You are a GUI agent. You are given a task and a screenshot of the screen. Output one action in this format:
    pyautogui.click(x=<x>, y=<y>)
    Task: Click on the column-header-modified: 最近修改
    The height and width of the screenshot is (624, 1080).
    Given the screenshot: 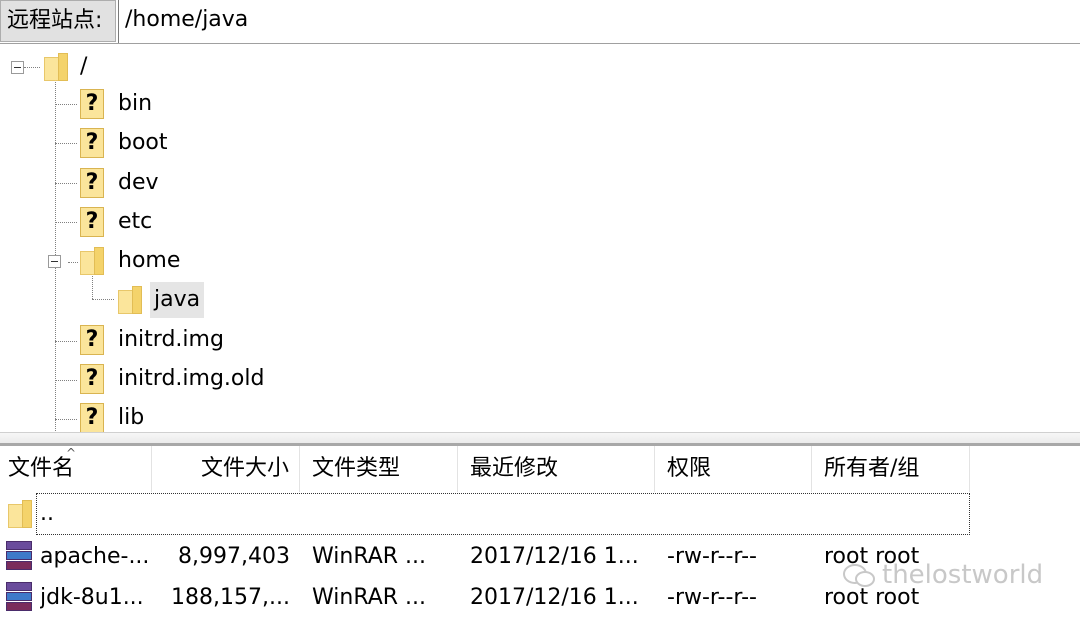 What is the action you would take?
    pyautogui.click(x=556, y=469)
    